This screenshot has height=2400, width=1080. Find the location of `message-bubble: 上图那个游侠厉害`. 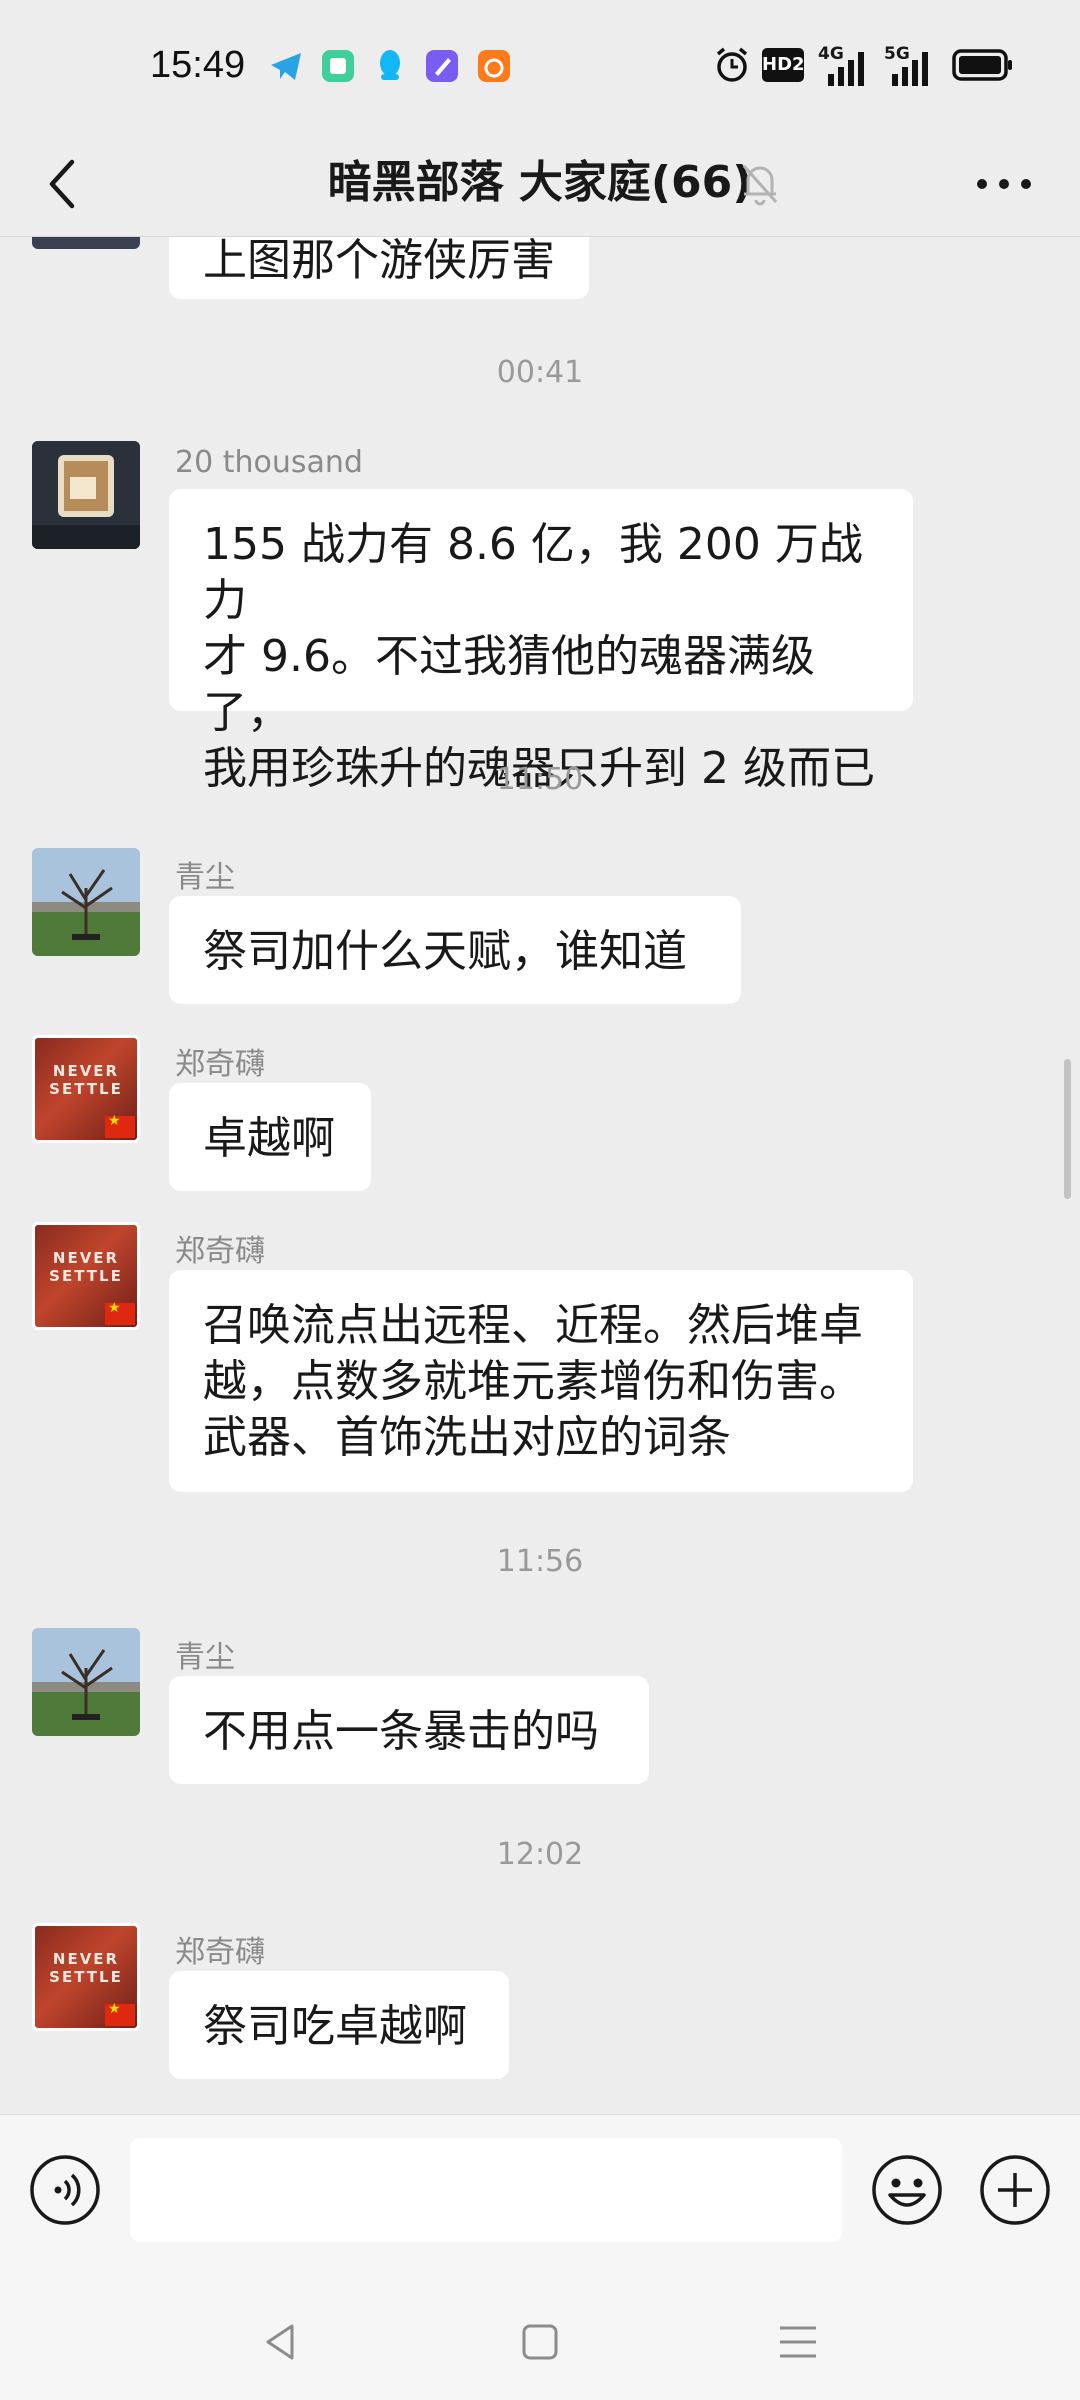

message-bubble: 上图那个游侠厉害 is located at coordinates (379, 268).